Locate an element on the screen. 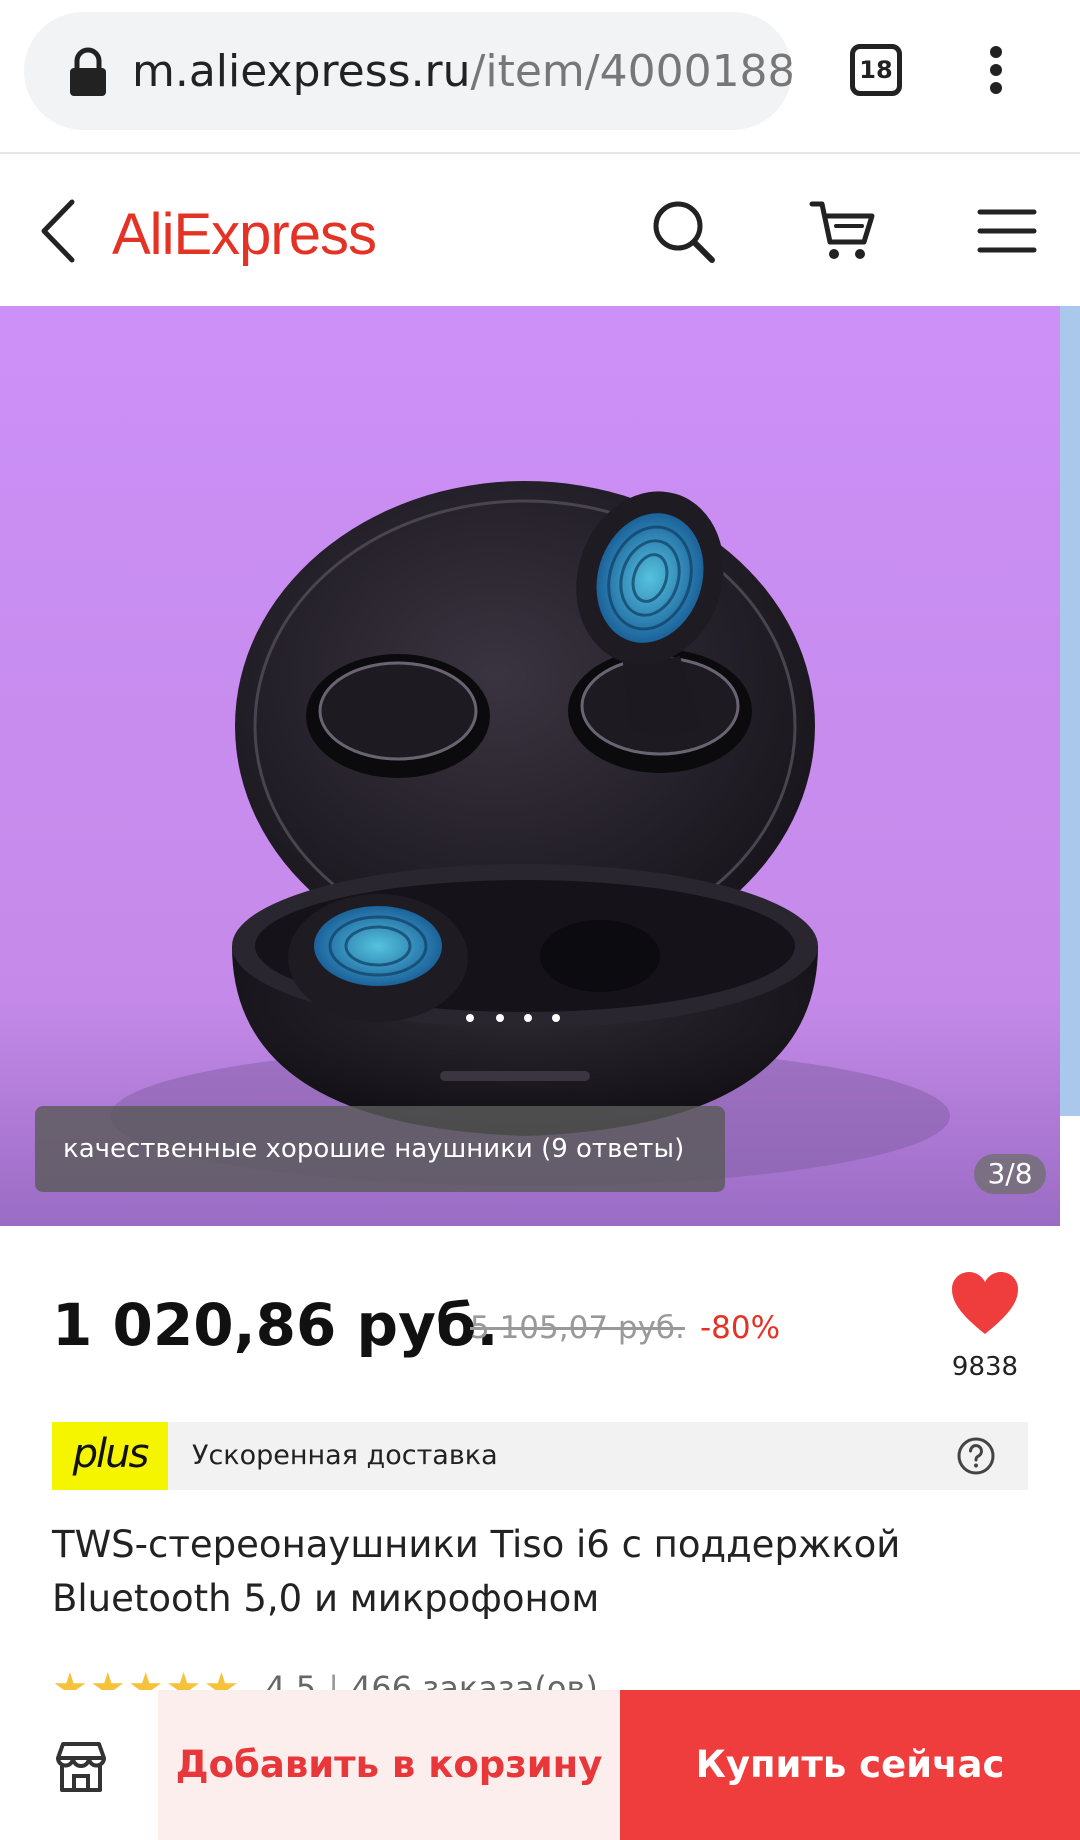 This screenshot has width=1080, height=1840. discount-badge: -80% is located at coordinates (740, 1328).